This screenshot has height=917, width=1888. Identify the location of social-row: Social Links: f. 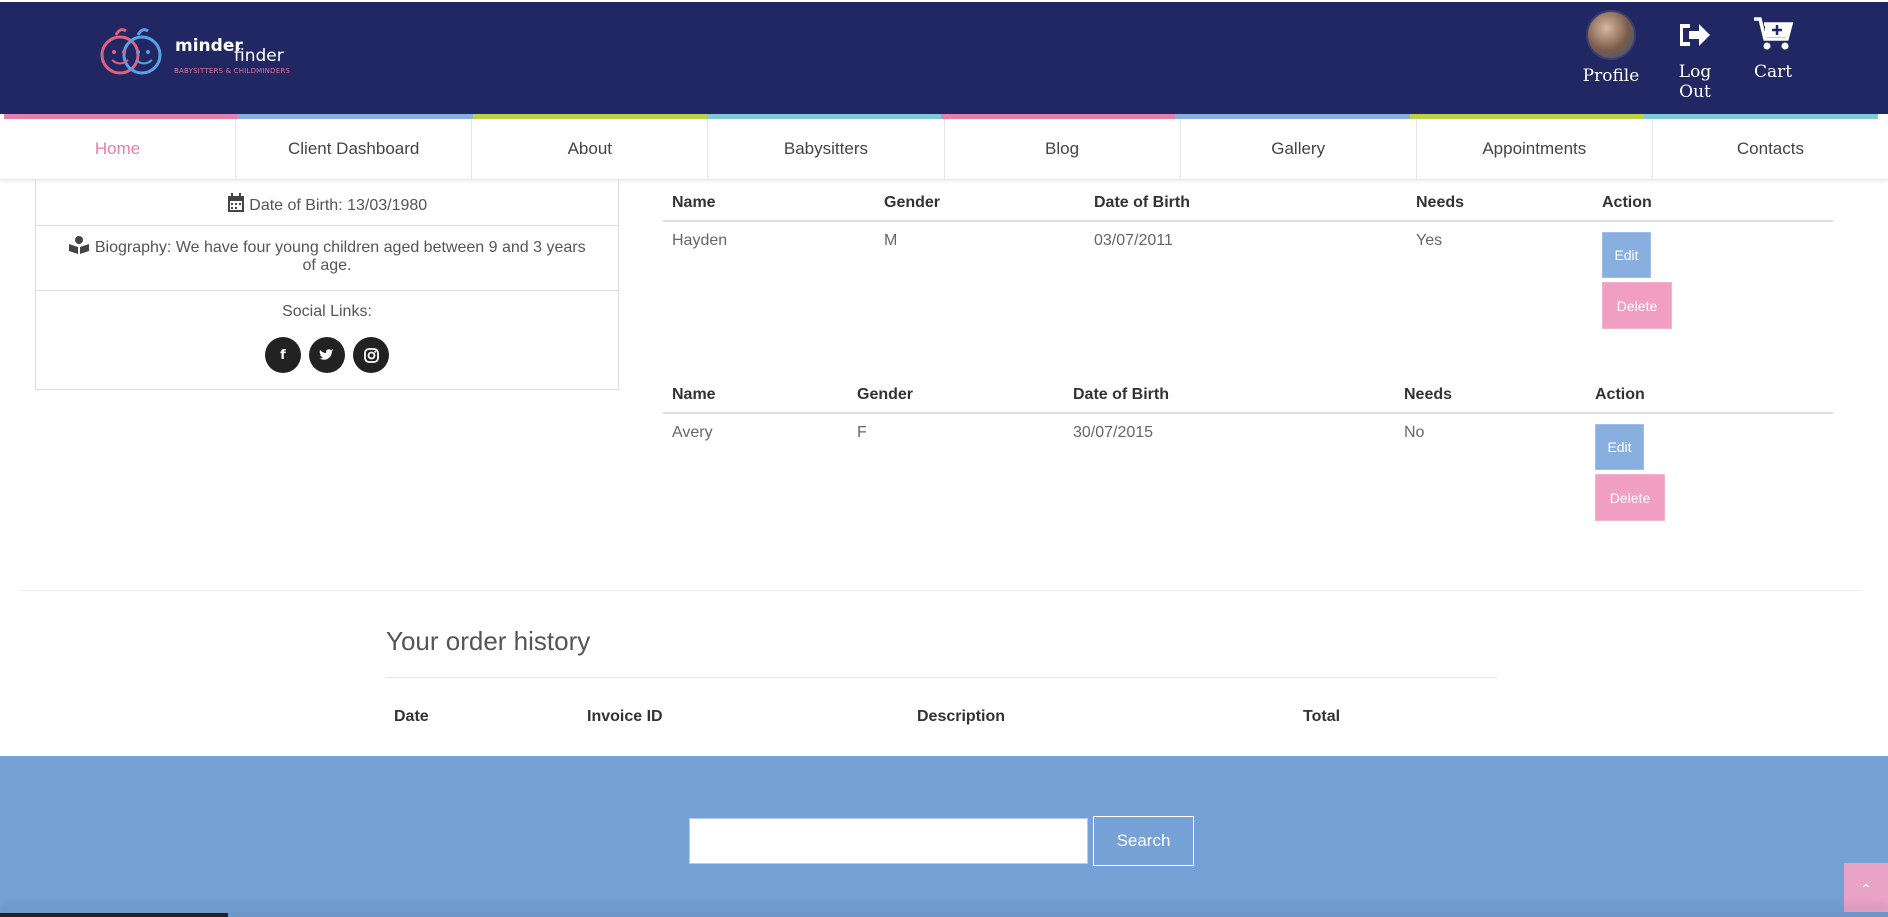
(327, 332).